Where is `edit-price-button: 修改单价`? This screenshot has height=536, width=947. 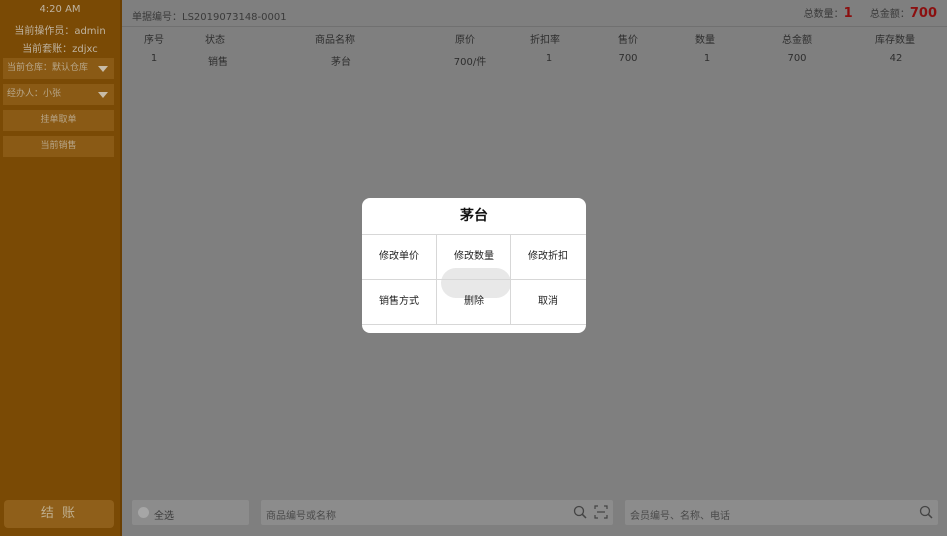 edit-price-button: 修改单价 is located at coordinates (399, 256).